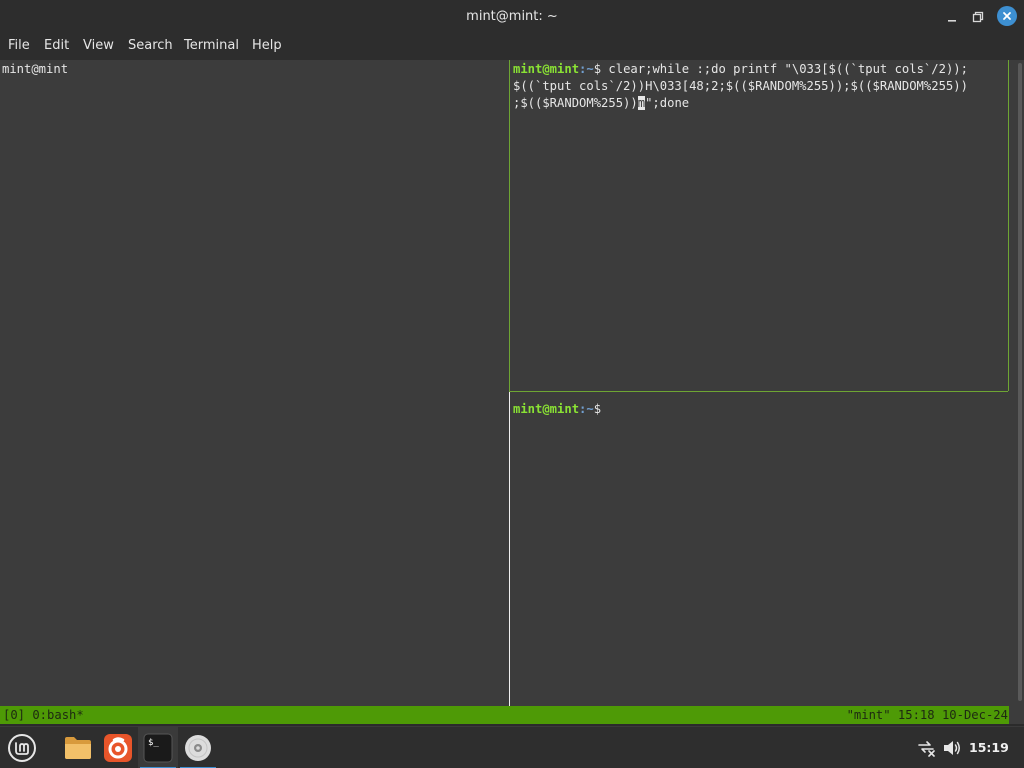  I want to click on taskbar-firefox-button, so click(118, 747).